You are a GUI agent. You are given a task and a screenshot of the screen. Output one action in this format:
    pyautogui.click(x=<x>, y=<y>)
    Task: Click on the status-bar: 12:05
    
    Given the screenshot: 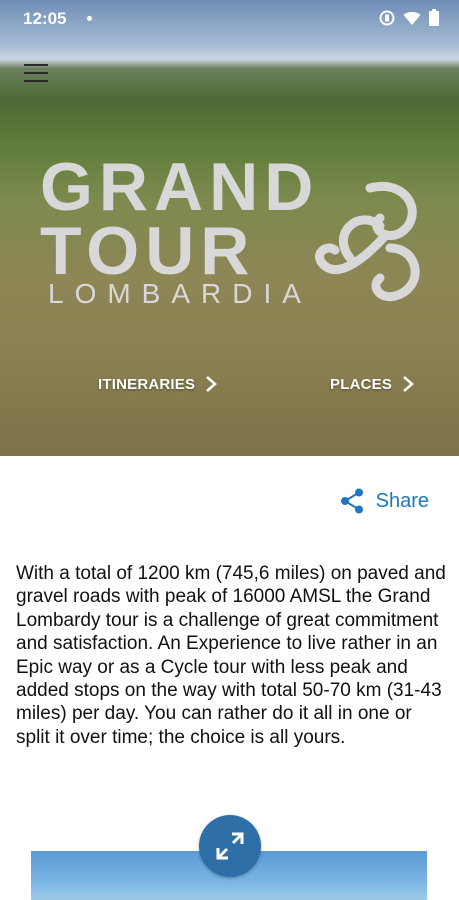 What is the action you would take?
    pyautogui.click(x=229, y=18)
    